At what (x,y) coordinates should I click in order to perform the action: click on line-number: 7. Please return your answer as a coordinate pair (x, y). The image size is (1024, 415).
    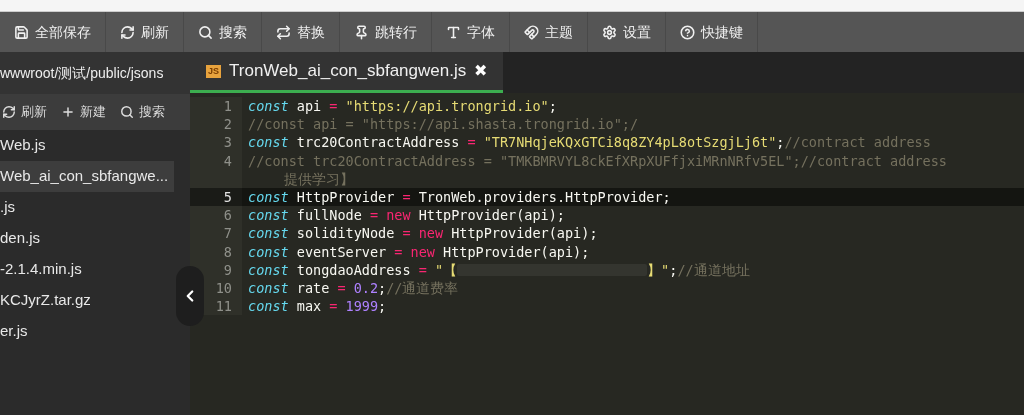
    Looking at the image, I should click on (216, 233).